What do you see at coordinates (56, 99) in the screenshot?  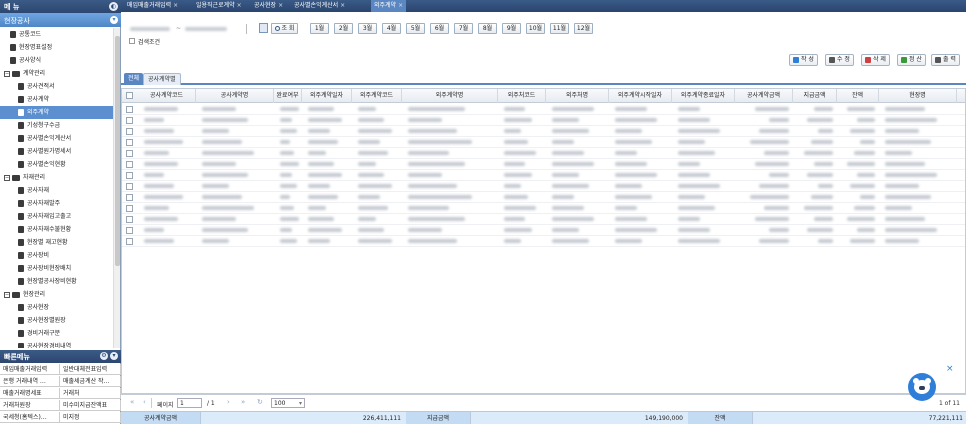 I see `menu-item: 공사계약` at bounding box center [56, 99].